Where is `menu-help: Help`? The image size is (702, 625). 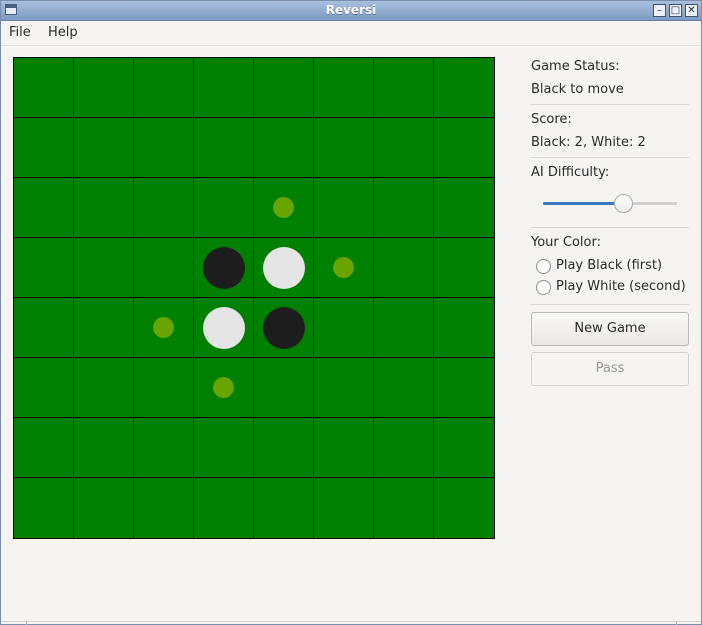 menu-help: Help is located at coordinates (63, 32).